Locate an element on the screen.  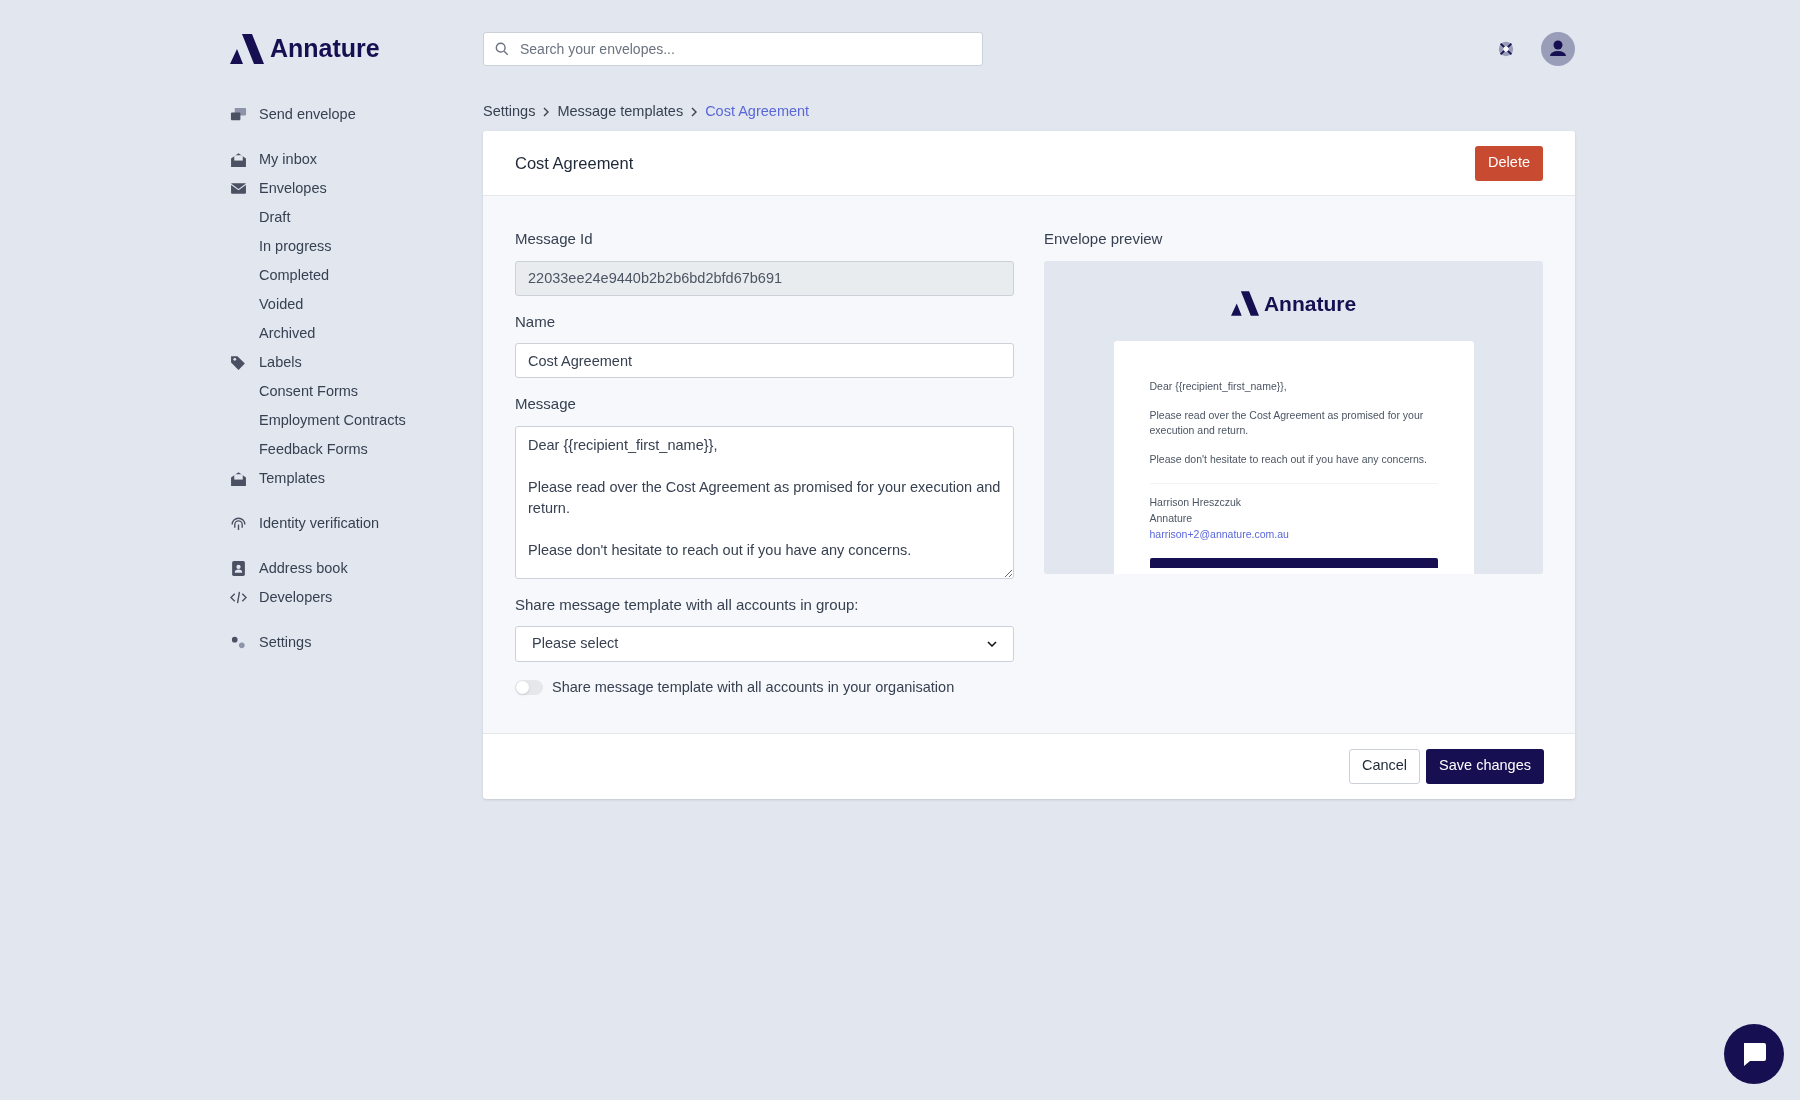
tag-icon is located at coordinates (238, 362).